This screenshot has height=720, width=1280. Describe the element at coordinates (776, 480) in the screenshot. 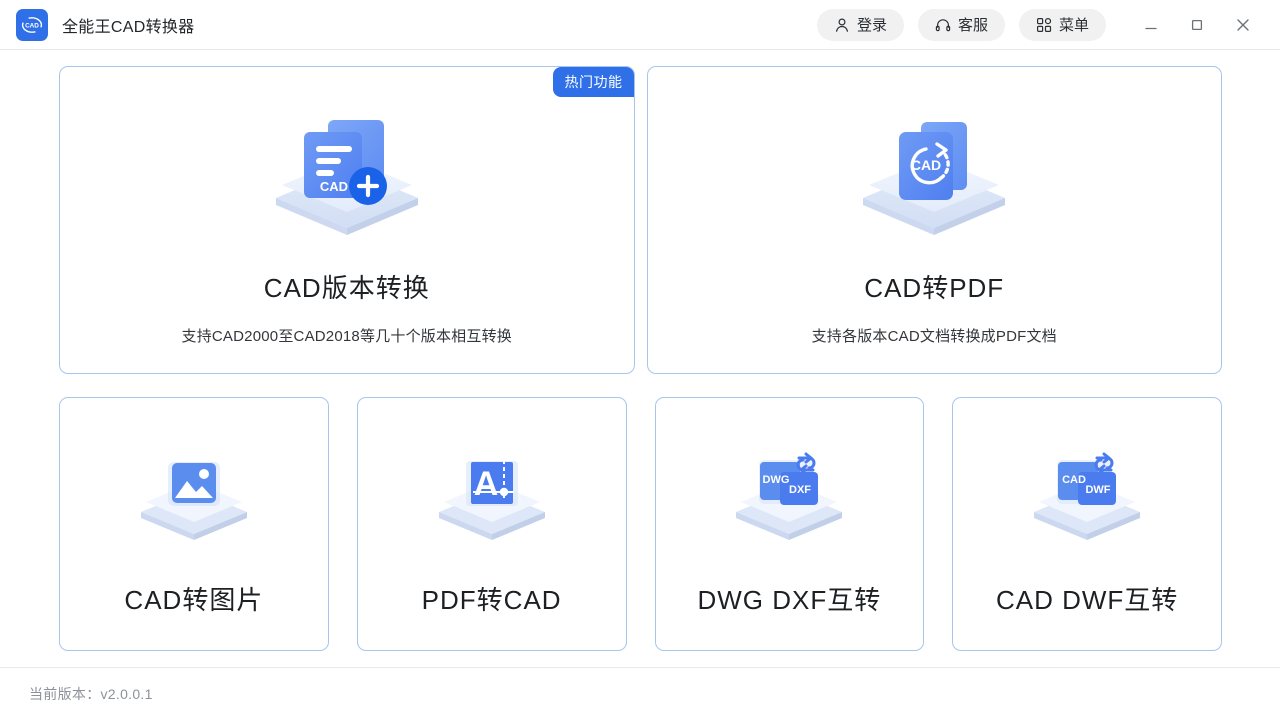

I see `icon-label-left: DWG` at that location.